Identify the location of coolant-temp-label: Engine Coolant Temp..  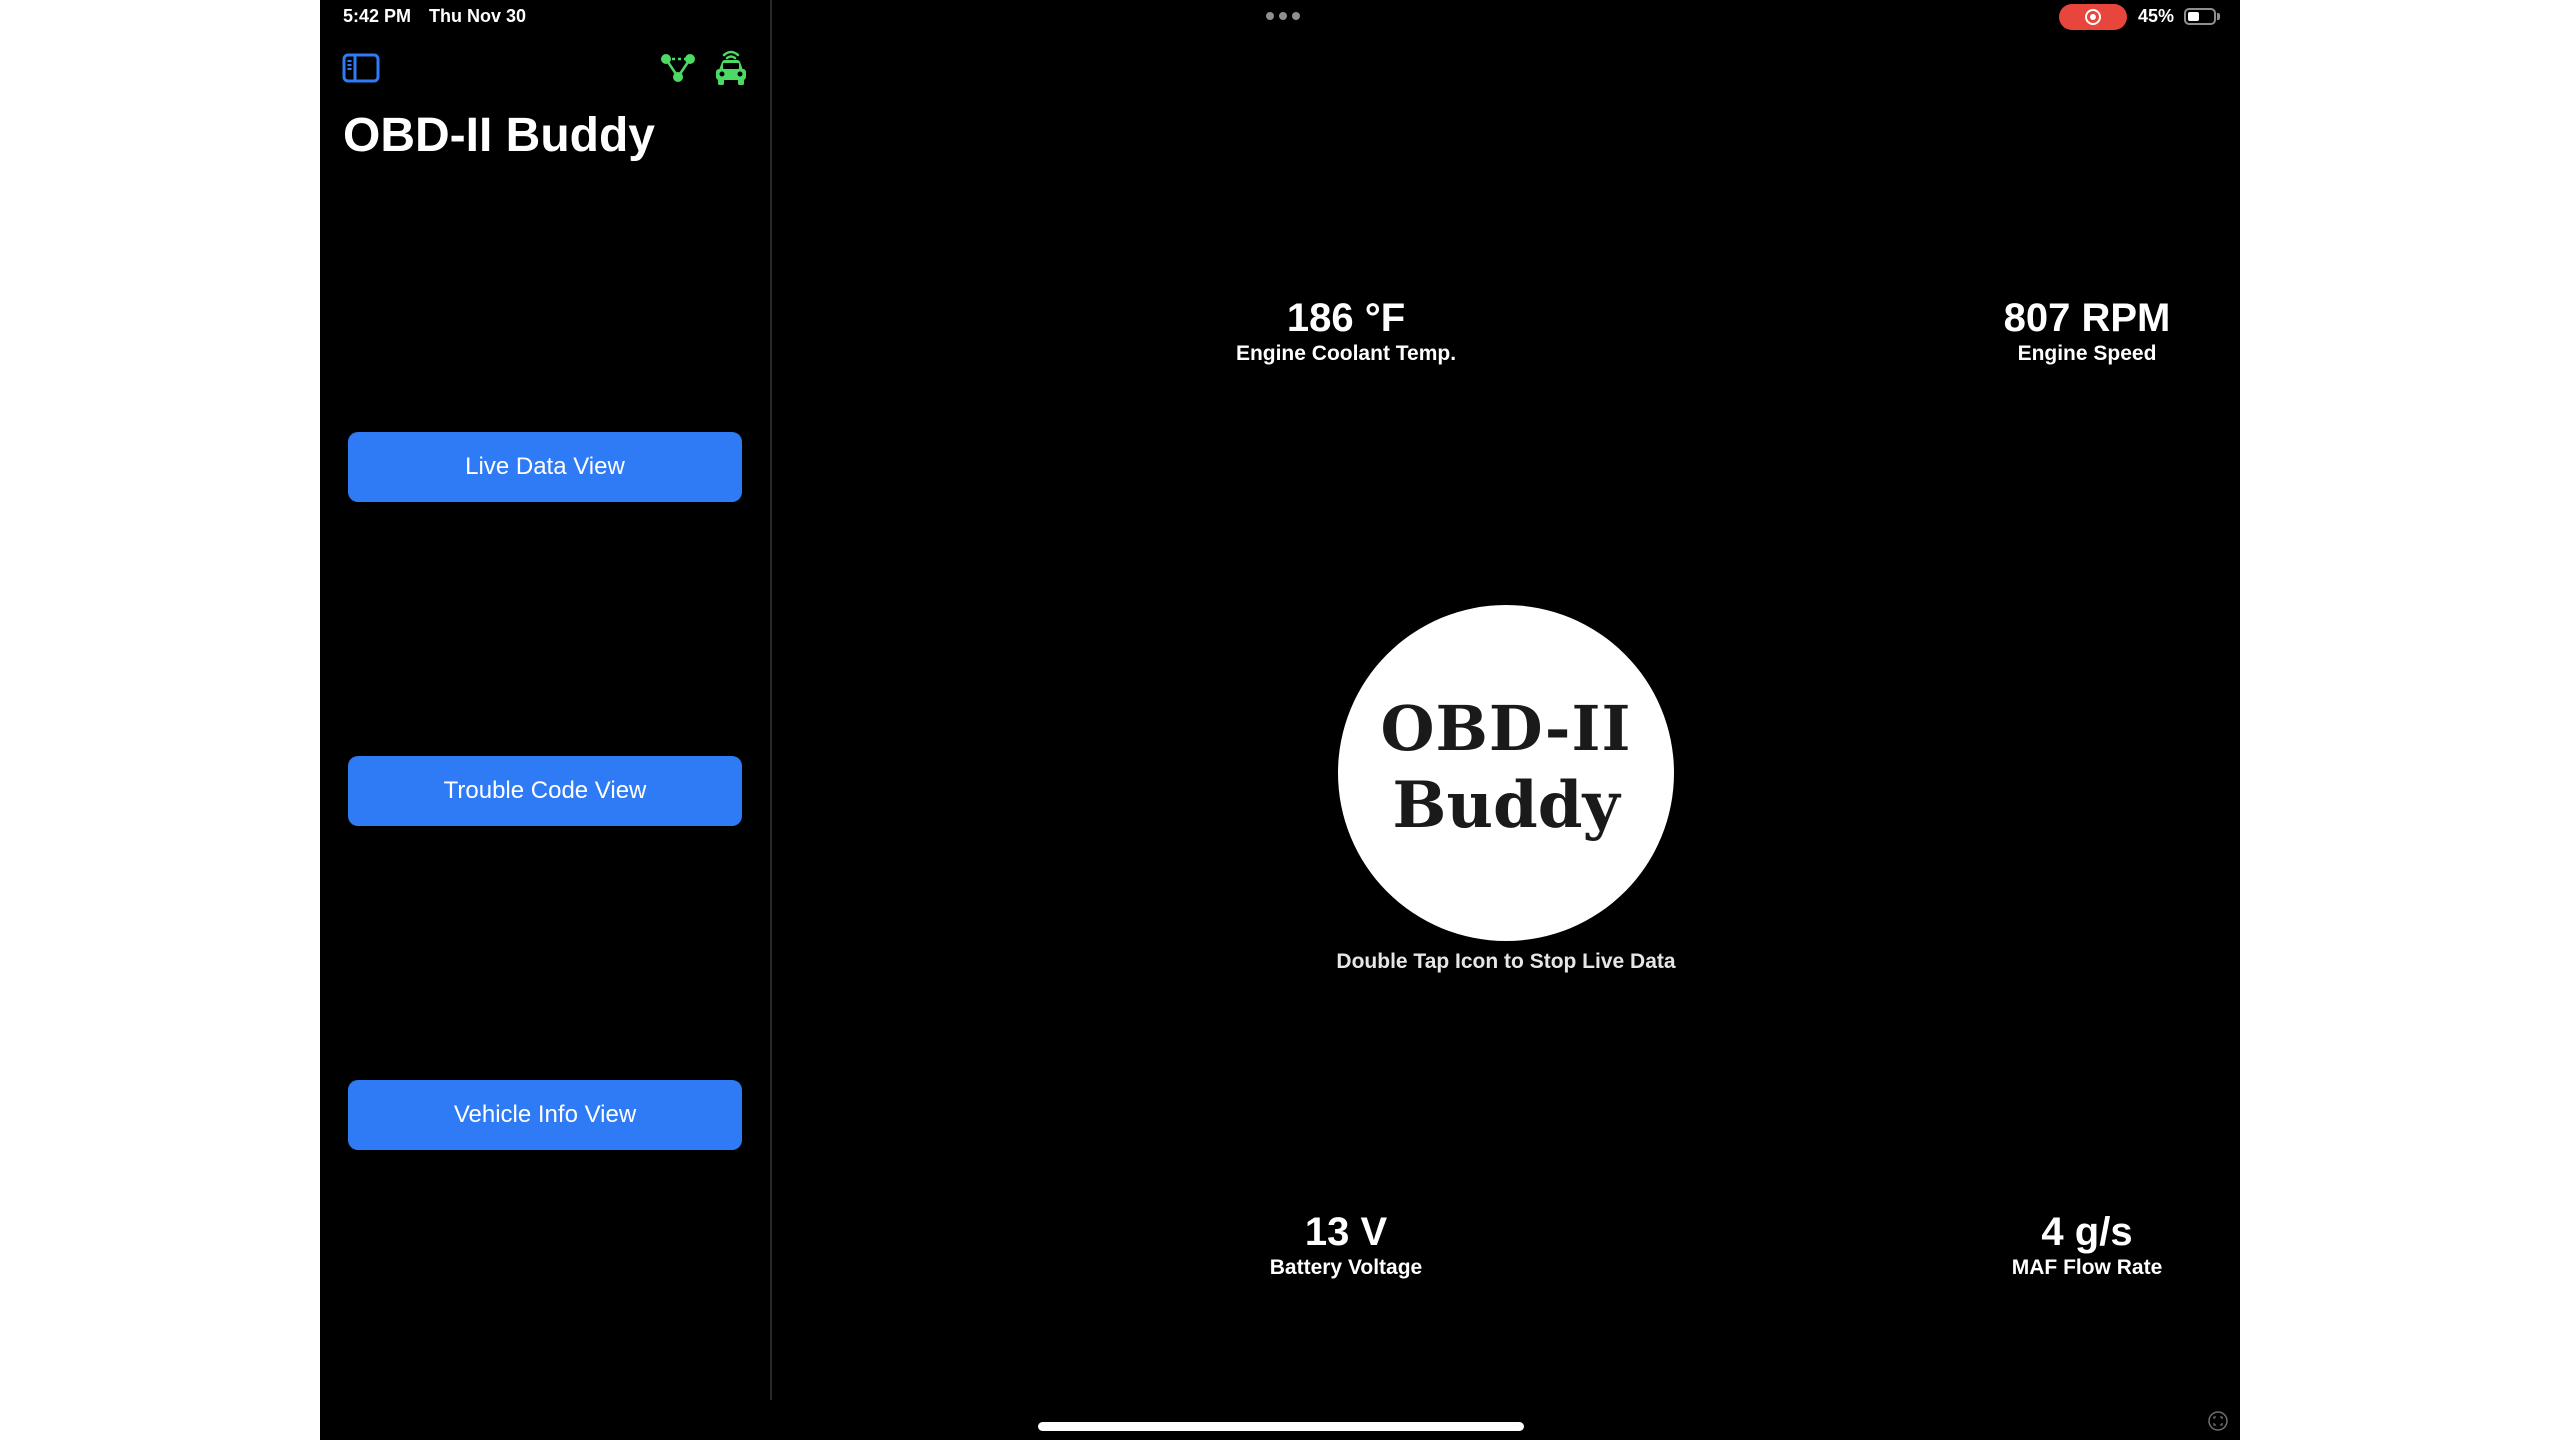
(1346, 353).